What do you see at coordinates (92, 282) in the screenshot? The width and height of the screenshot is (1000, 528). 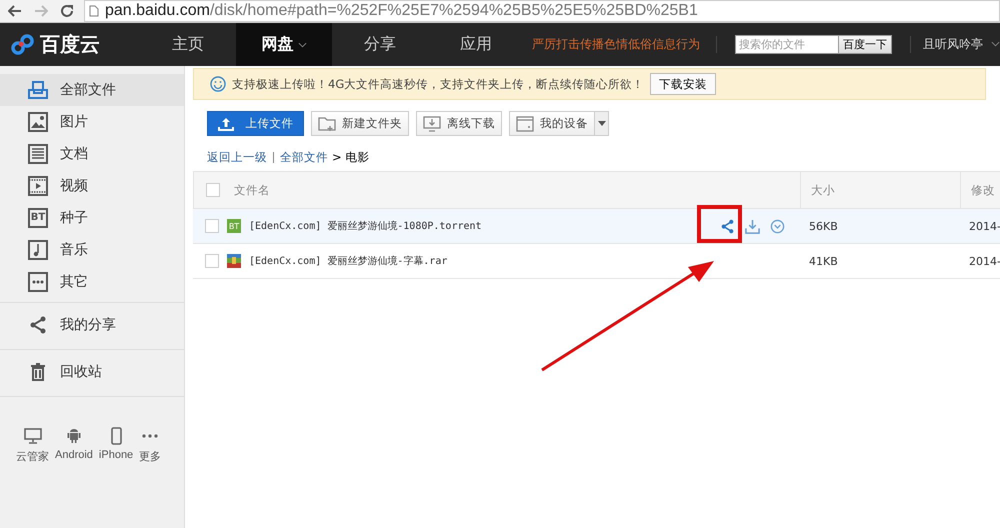 I see `sidebar-item: 其它` at bounding box center [92, 282].